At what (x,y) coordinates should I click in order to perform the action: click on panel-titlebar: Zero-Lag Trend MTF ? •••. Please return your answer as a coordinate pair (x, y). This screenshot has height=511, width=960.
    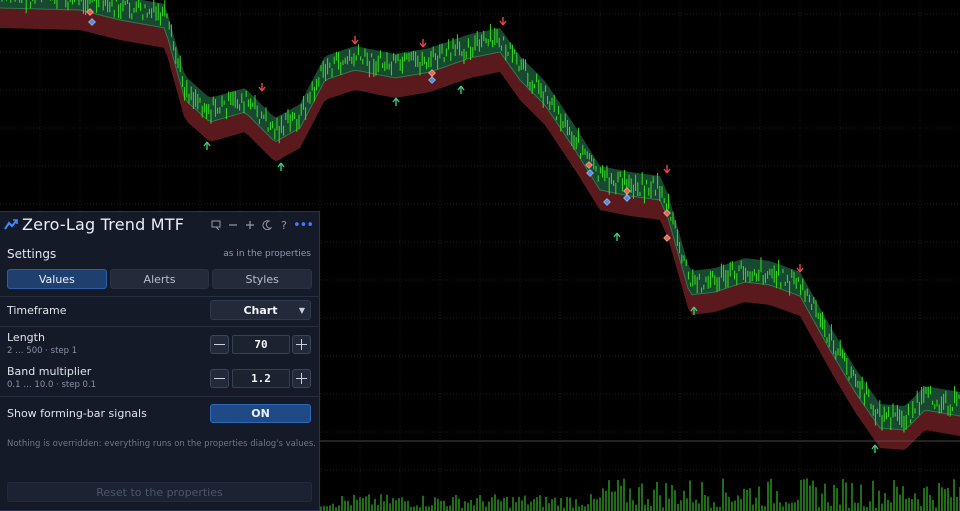
    Looking at the image, I should click on (160, 226).